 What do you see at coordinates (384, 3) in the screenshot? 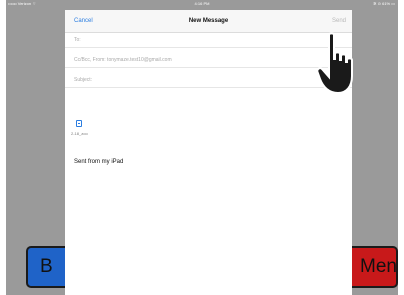
I see `battery-indicator: ✲ ⊙ 61% ▭` at bounding box center [384, 3].